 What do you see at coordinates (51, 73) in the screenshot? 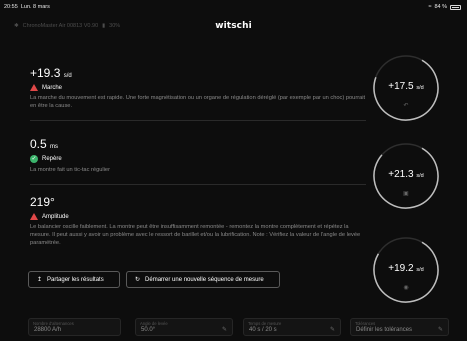
I see `rate-value: +19.3 s/d` at bounding box center [51, 73].